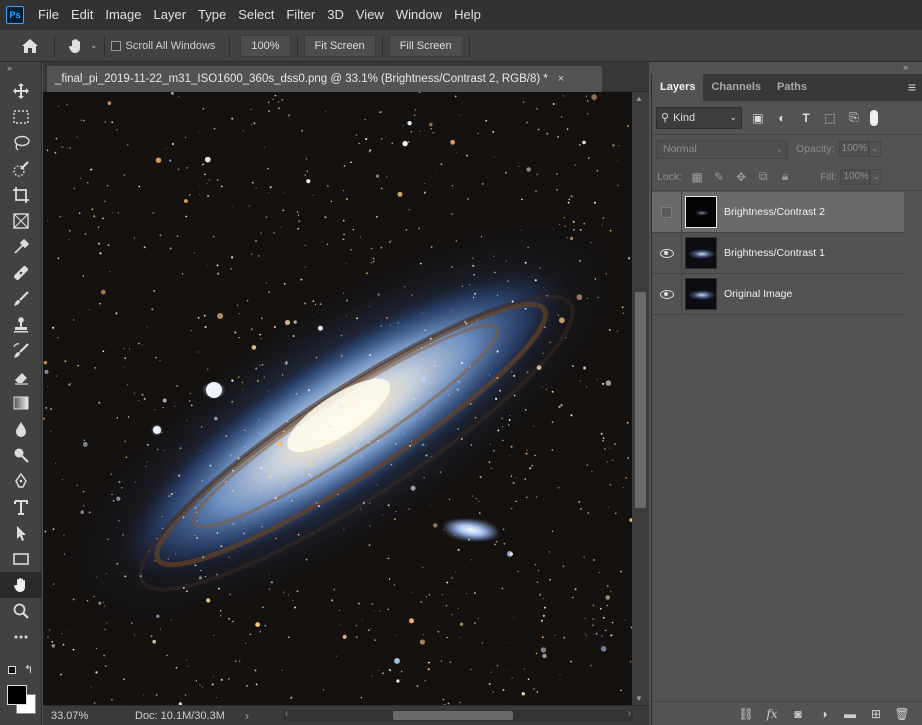 Image resolution: width=922 pixels, height=725 pixels. I want to click on horizontal-scrollbar: ‹ ›, so click(458, 714).